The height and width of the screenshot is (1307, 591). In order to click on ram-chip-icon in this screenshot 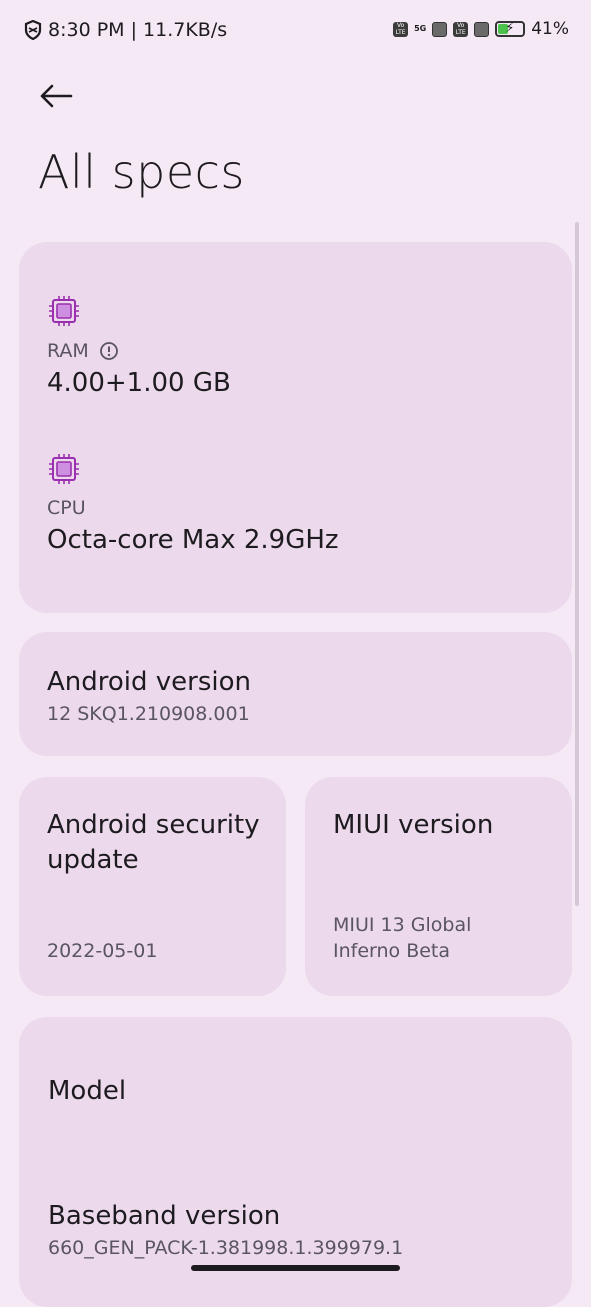, I will do `click(64, 311)`.